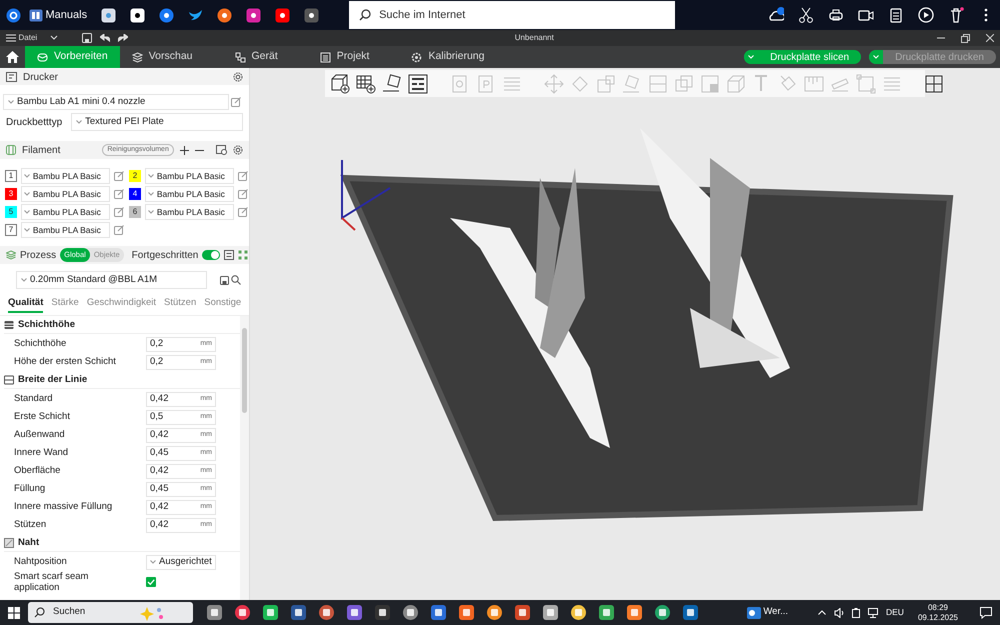 The height and width of the screenshot is (625, 1000). What do you see at coordinates (91, 612) in the screenshot?
I see `search-field: Suchen` at bounding box center [91, 612].